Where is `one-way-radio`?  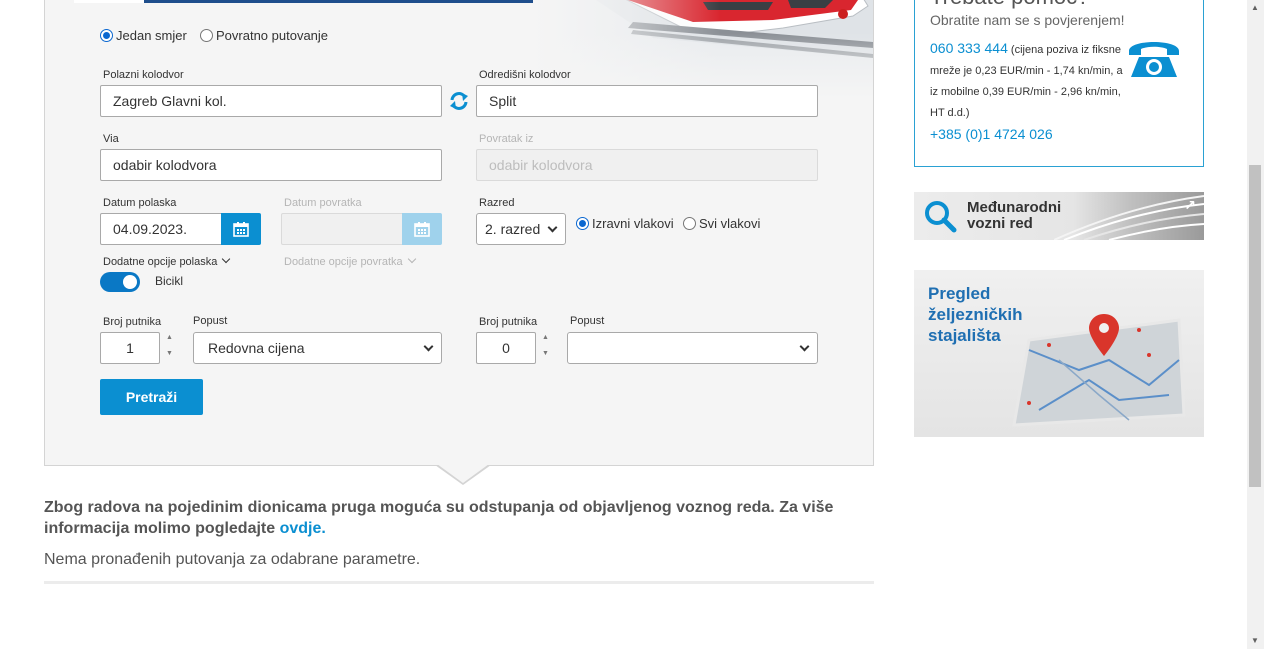
one-way-radio is located at coordinates (106, 36).